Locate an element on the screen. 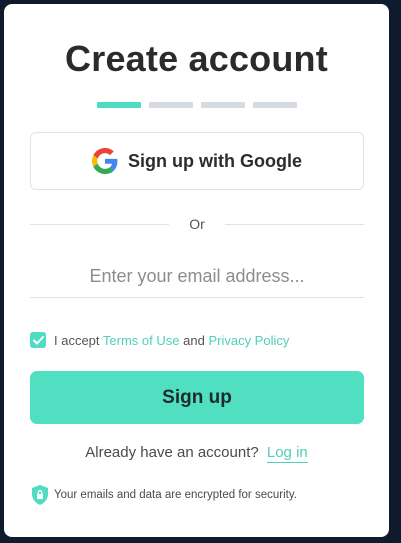 Image resolution: width=401 pixels, height=543 pixels. progress-steps is located at coordinates (197, 105).